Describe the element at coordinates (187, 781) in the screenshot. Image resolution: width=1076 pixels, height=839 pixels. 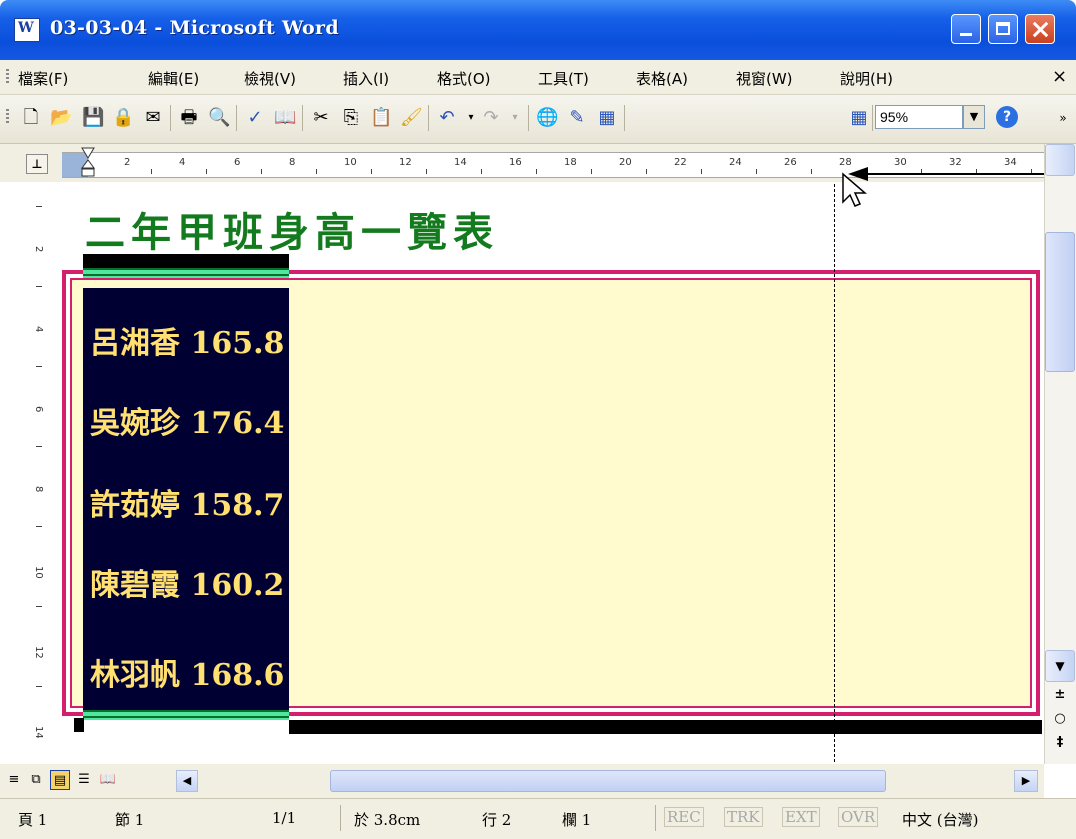
I see `scroll-left-button: ◀` at that location.